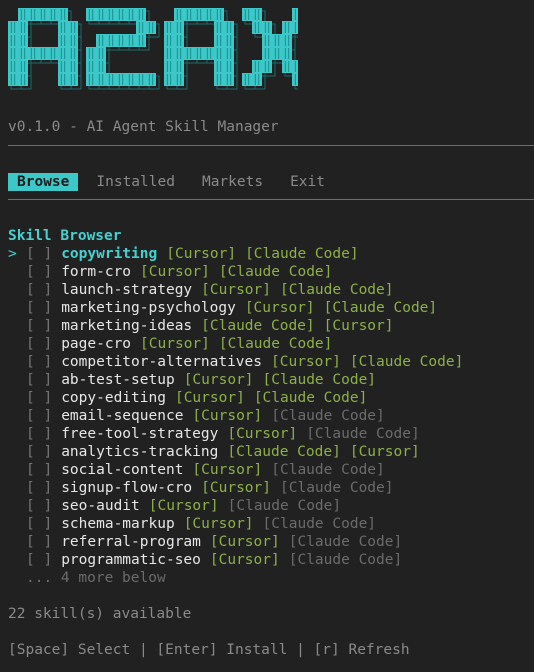 The width and height of the screenshot is (534, 672). What do you see at coordinates (161, 362) in the screenshot?
I see `skill-name: competitor-alternatives` at bounding box center [161, 362].